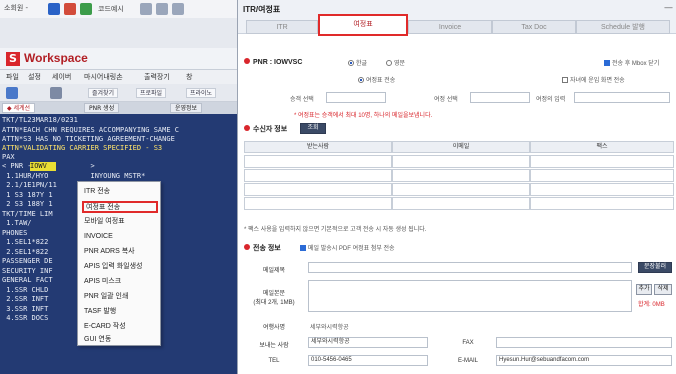  Describe the element at coordinates (450, 27) in the screenshot. I see `tab-invoice: Invoice` at that location.